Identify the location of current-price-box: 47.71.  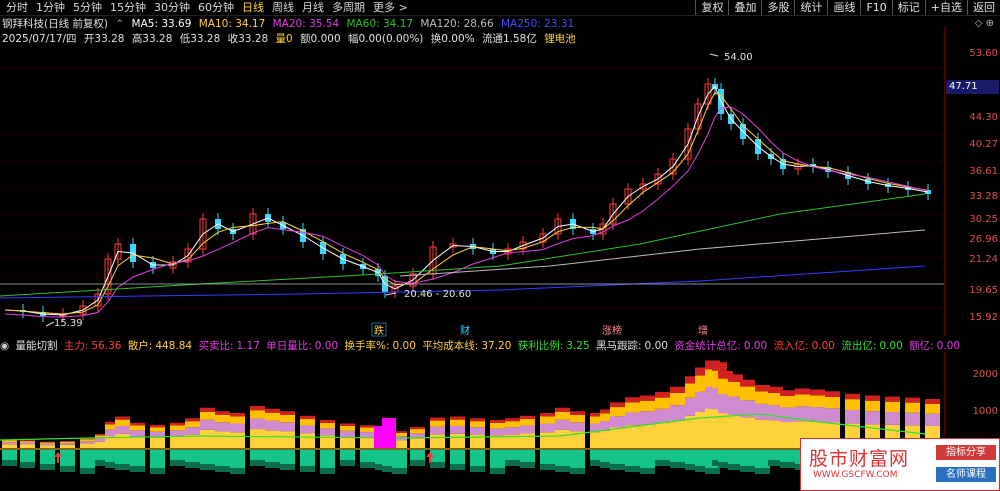
(972, 87).